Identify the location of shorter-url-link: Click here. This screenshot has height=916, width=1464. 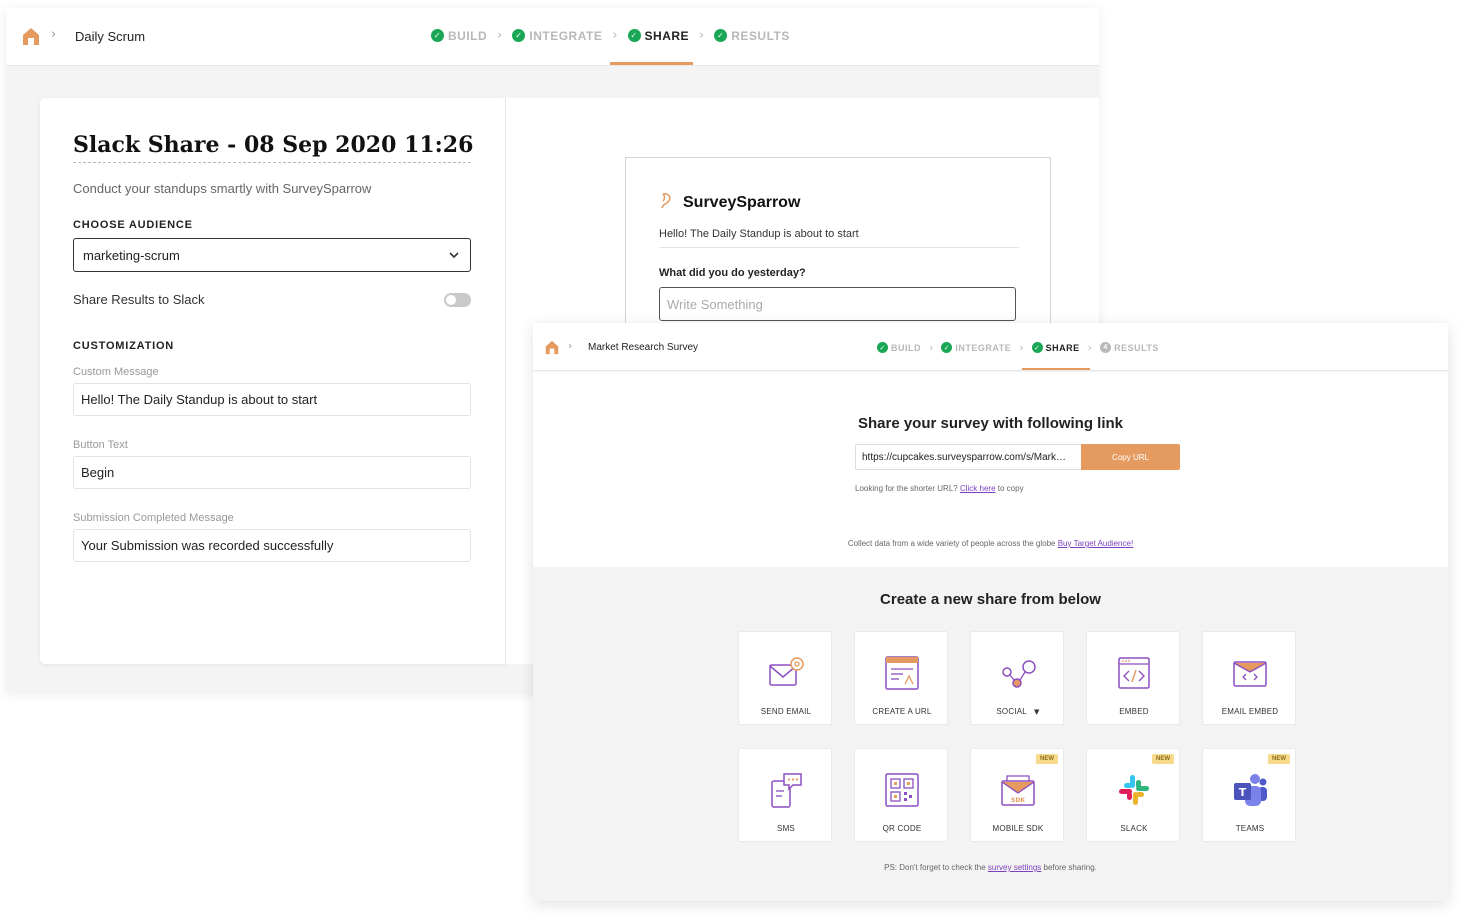
(978, 488).